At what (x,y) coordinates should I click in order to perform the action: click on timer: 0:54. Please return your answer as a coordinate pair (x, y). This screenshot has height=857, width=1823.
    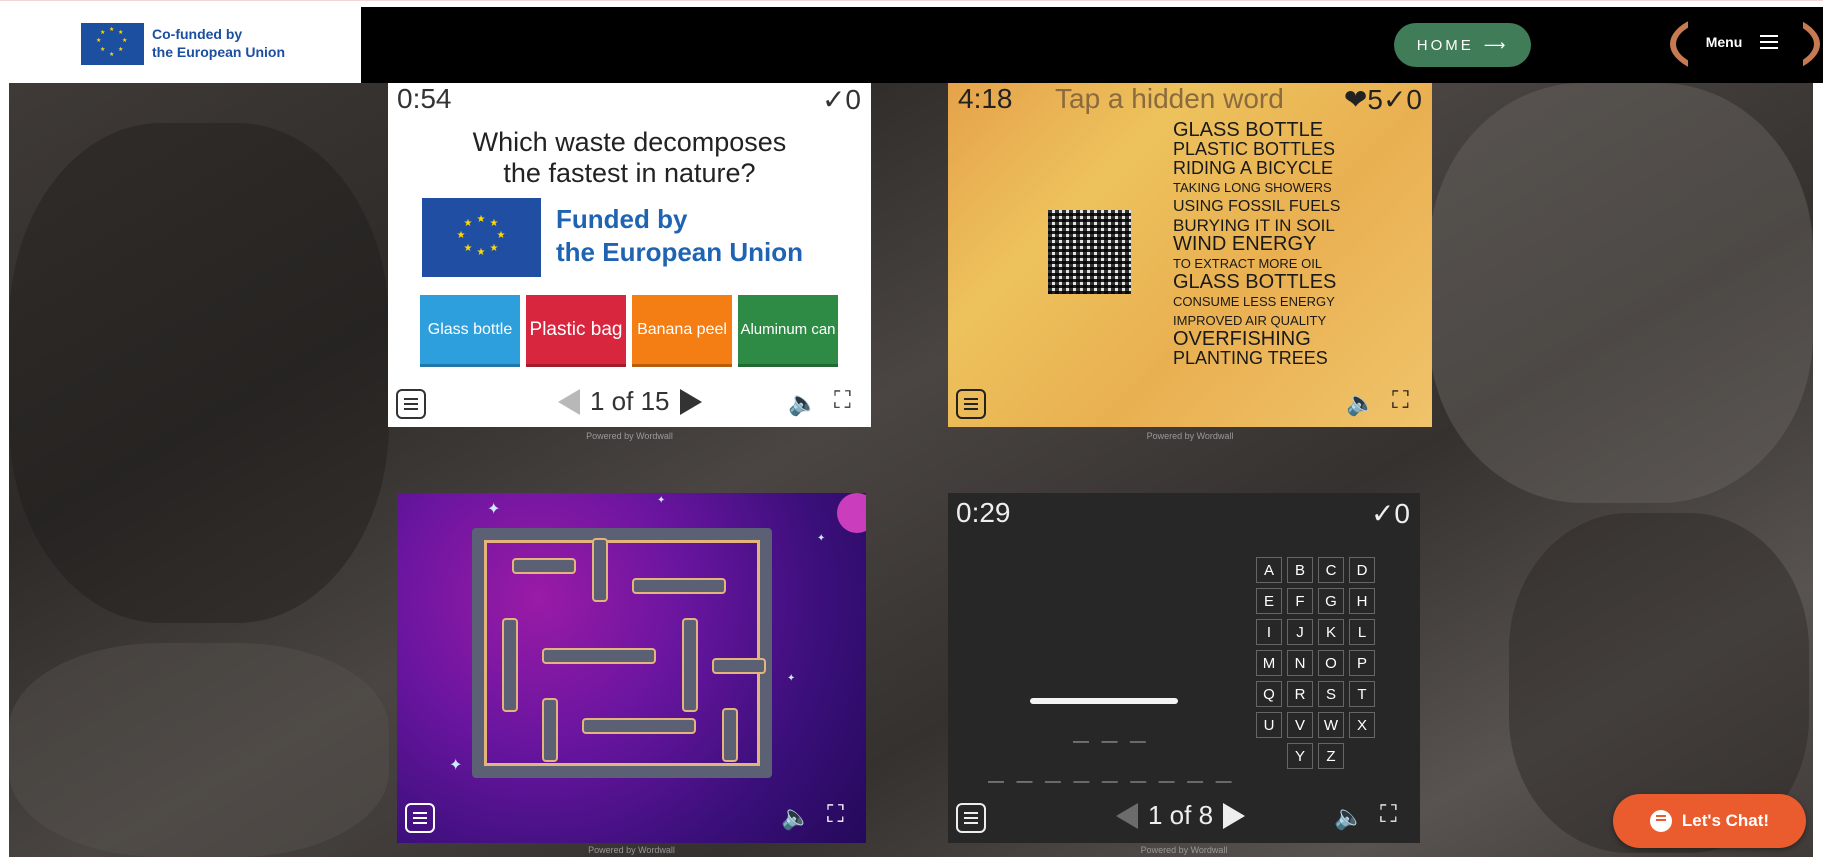
    Looking at the image, I should click on (424, 98).